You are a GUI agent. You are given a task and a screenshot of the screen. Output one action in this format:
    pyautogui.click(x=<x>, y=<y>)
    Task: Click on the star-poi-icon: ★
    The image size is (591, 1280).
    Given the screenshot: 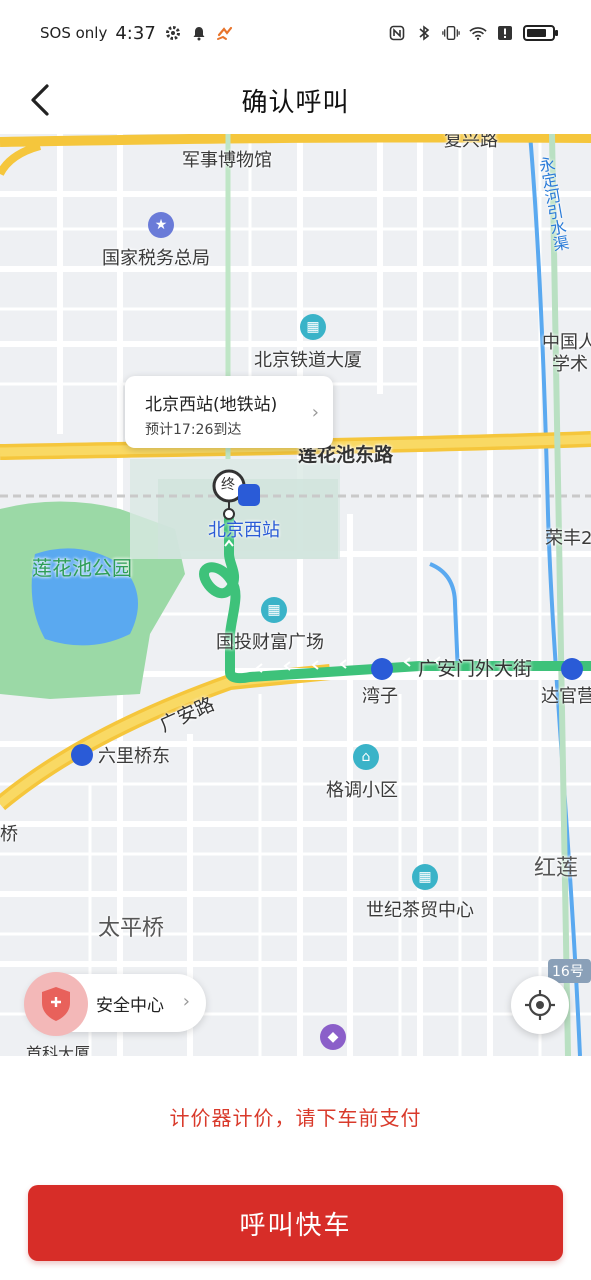 What is the action you would take?
    pyautogui.click(x=161, y=225)
    